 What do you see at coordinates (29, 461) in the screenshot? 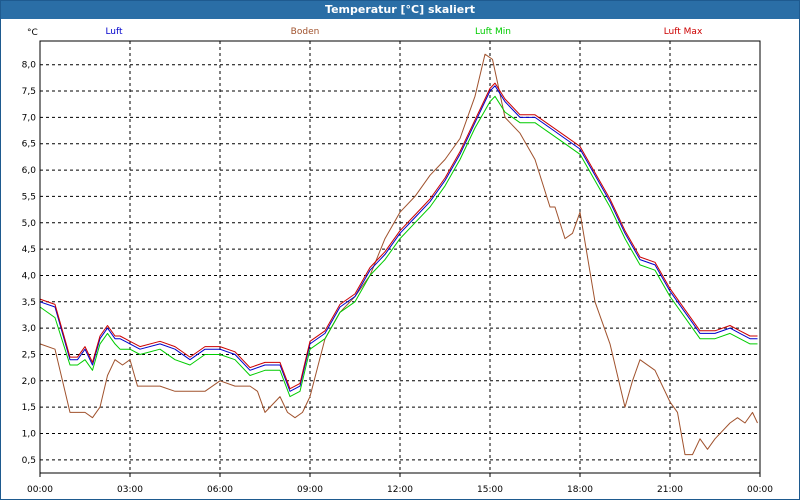
I see `y-tick-label: 0,5` at bounding box center [29, 461].